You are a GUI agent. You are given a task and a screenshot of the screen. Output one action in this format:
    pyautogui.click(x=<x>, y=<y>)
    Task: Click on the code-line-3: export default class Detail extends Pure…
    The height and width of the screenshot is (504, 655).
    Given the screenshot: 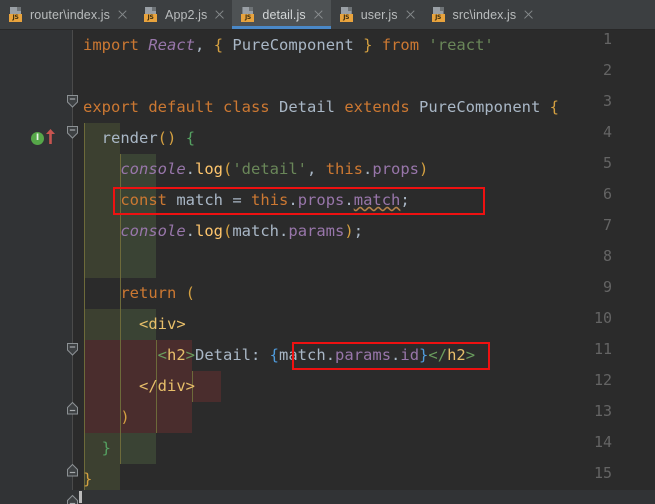 What is the action you would take?
    pyautogui.click(x=321, y=107)
    